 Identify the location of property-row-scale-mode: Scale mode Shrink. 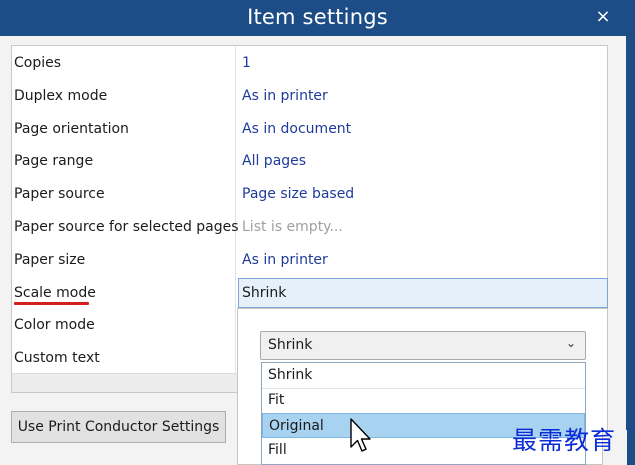
(310, 294).